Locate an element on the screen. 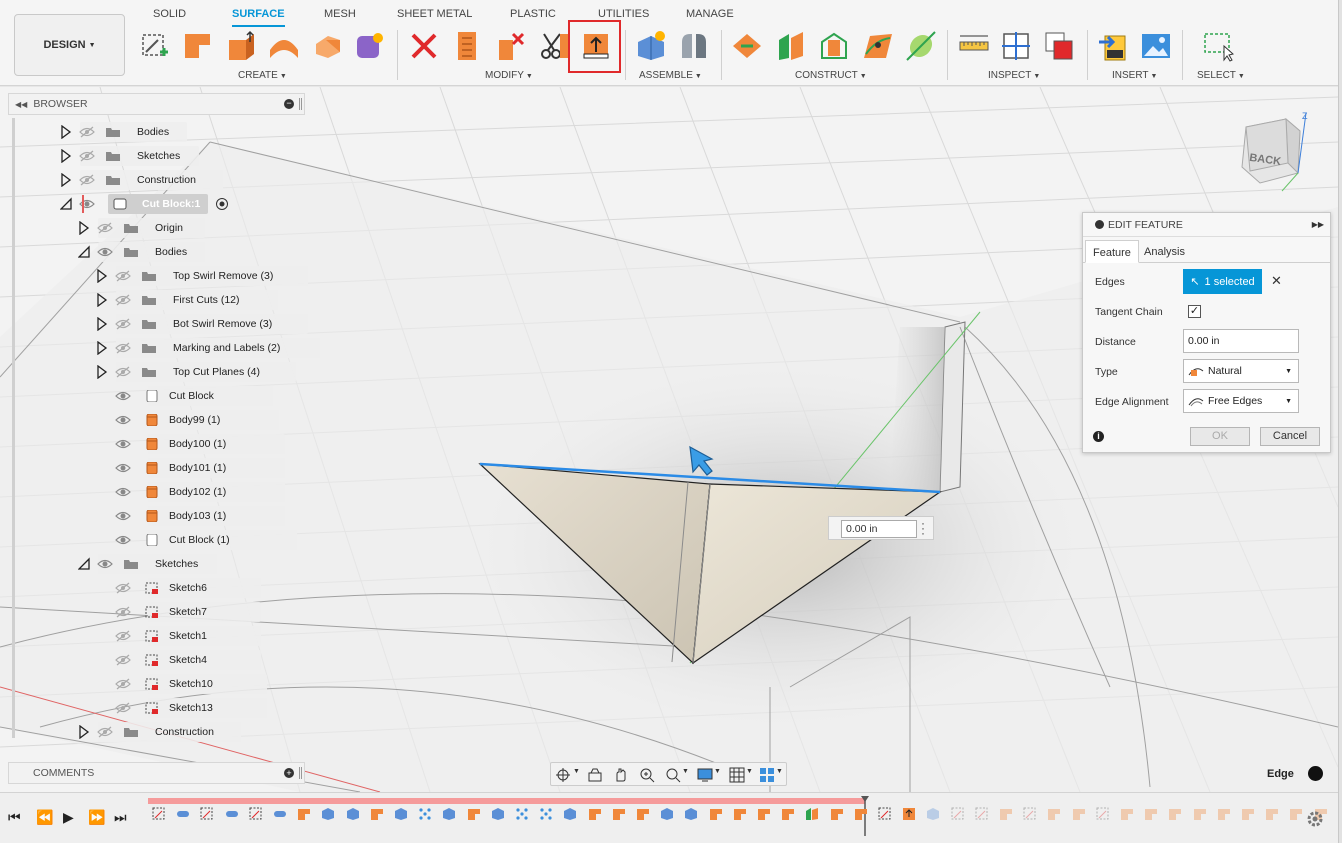  tab-utilities: UTILITIES is located at coordinates (623, 14).